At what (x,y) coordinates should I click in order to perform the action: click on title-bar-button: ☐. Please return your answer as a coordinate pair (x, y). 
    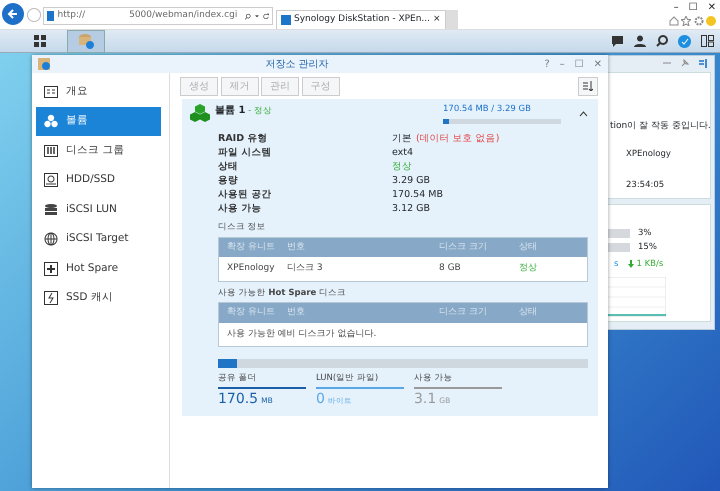
    Looking at the image, I should click on (579, 64).